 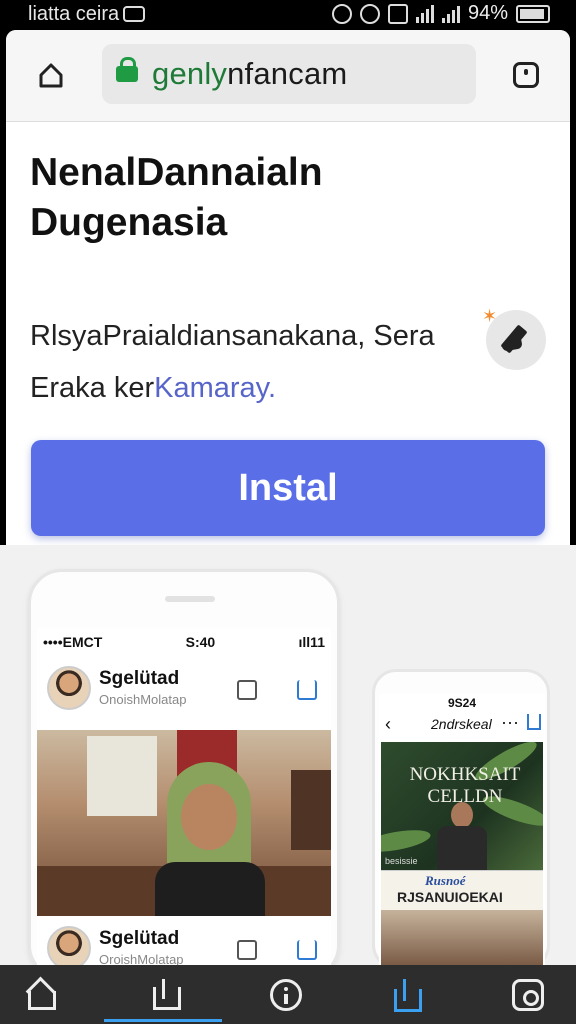 I want to click on bottom-navigation, so click(x=288, y=994).